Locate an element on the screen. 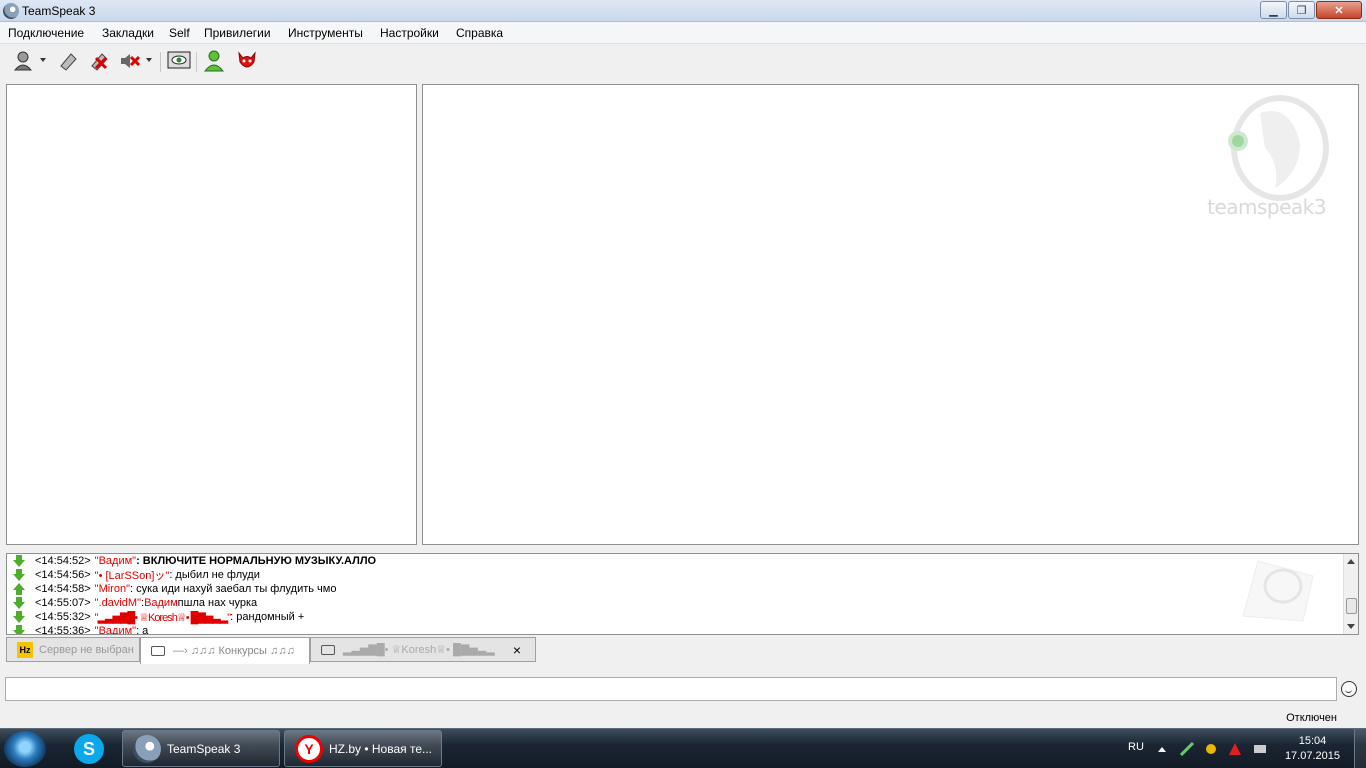 The image size is (1366, 768). menu-tools: Инструменты is located at coordinates (325, 33).